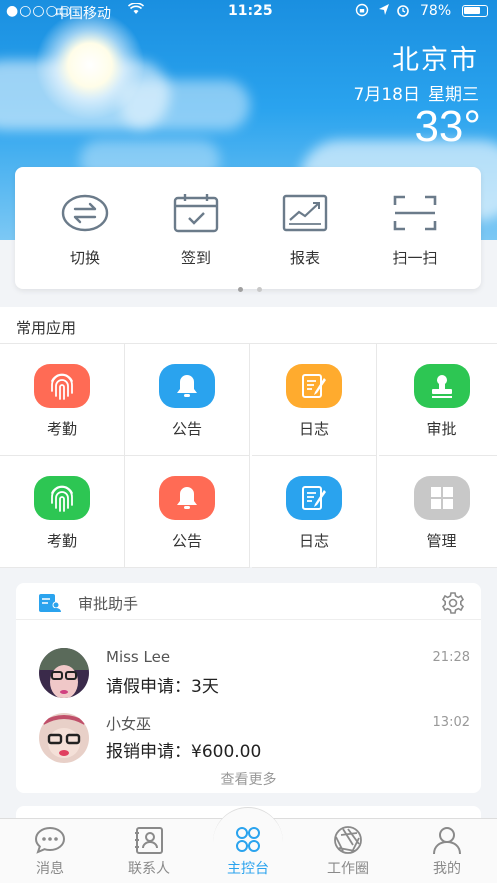 This screenshot has width=497, height=883. I want to click on scan-icon, so click(415, 213).